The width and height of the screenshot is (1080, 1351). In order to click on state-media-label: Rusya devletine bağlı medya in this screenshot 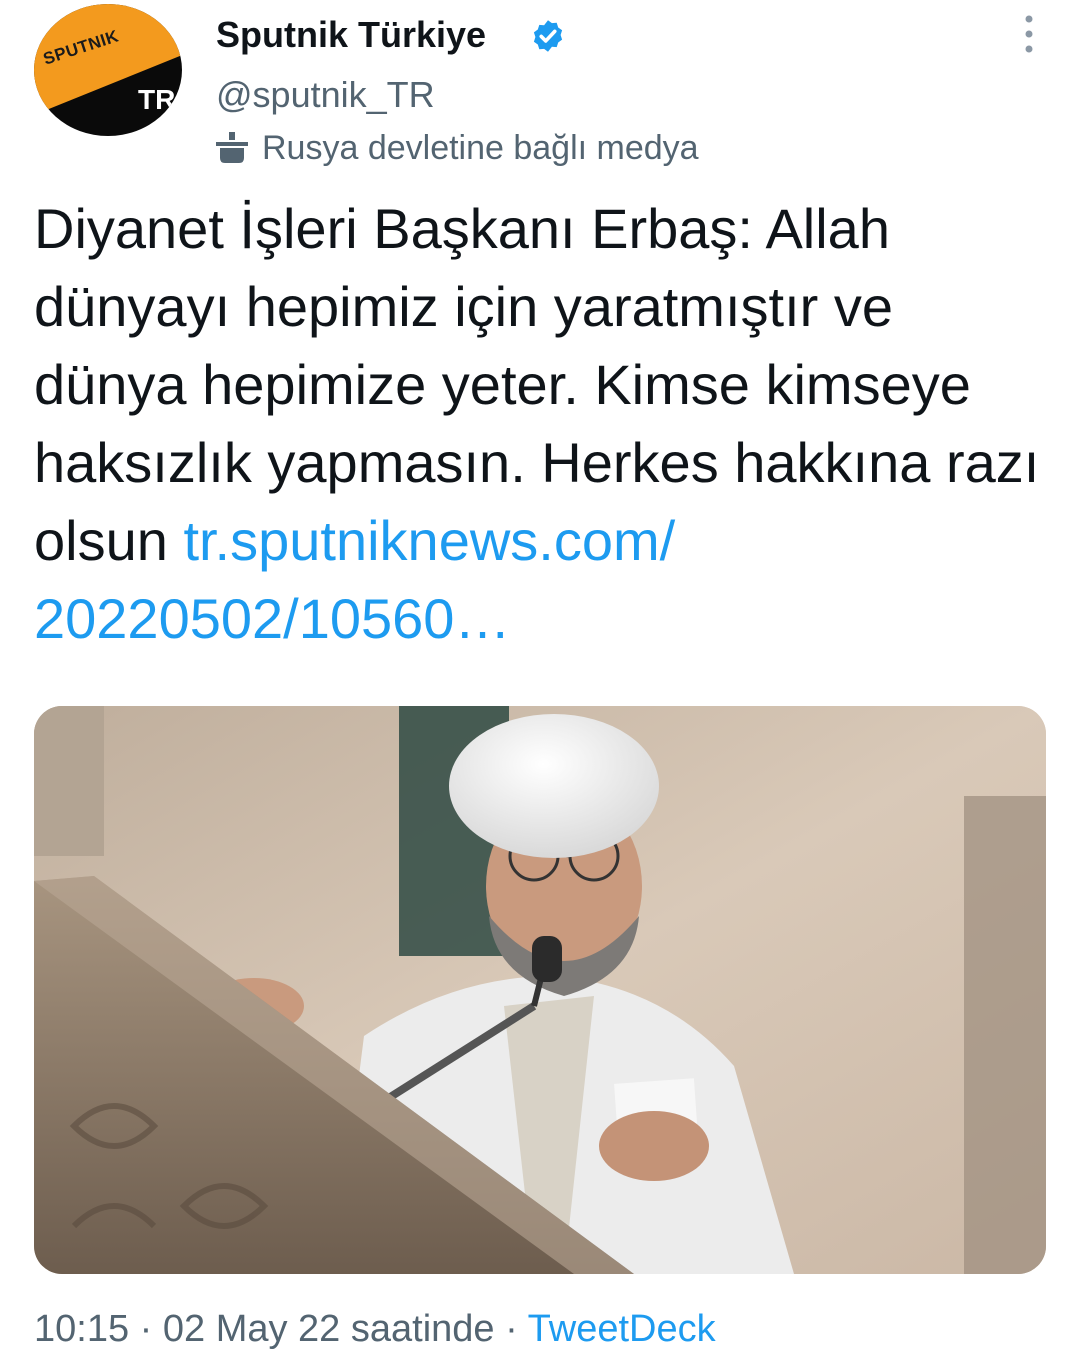, I will do `click(455, 148)`.